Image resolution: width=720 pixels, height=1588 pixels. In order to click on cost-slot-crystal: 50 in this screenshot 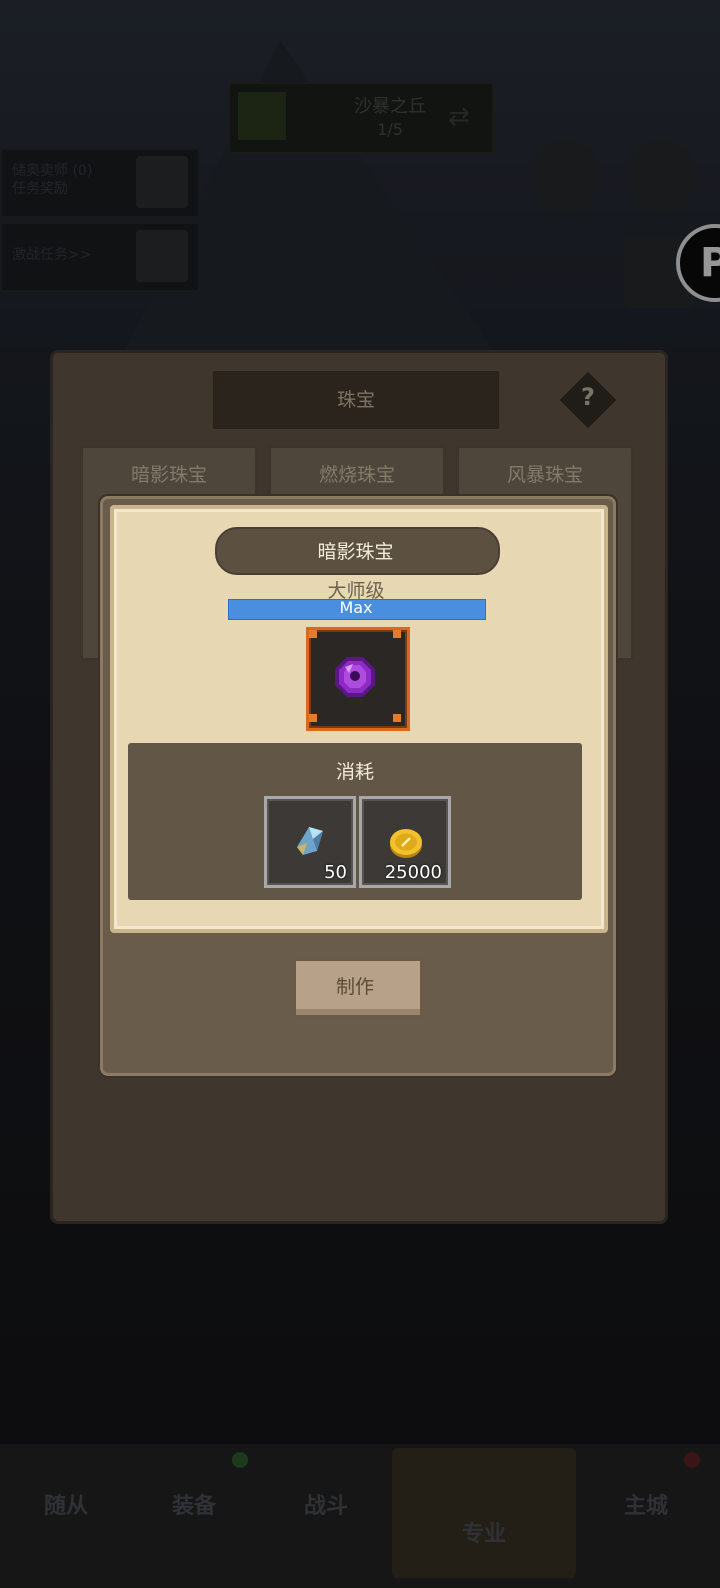, I will do `click(310, 842)`.